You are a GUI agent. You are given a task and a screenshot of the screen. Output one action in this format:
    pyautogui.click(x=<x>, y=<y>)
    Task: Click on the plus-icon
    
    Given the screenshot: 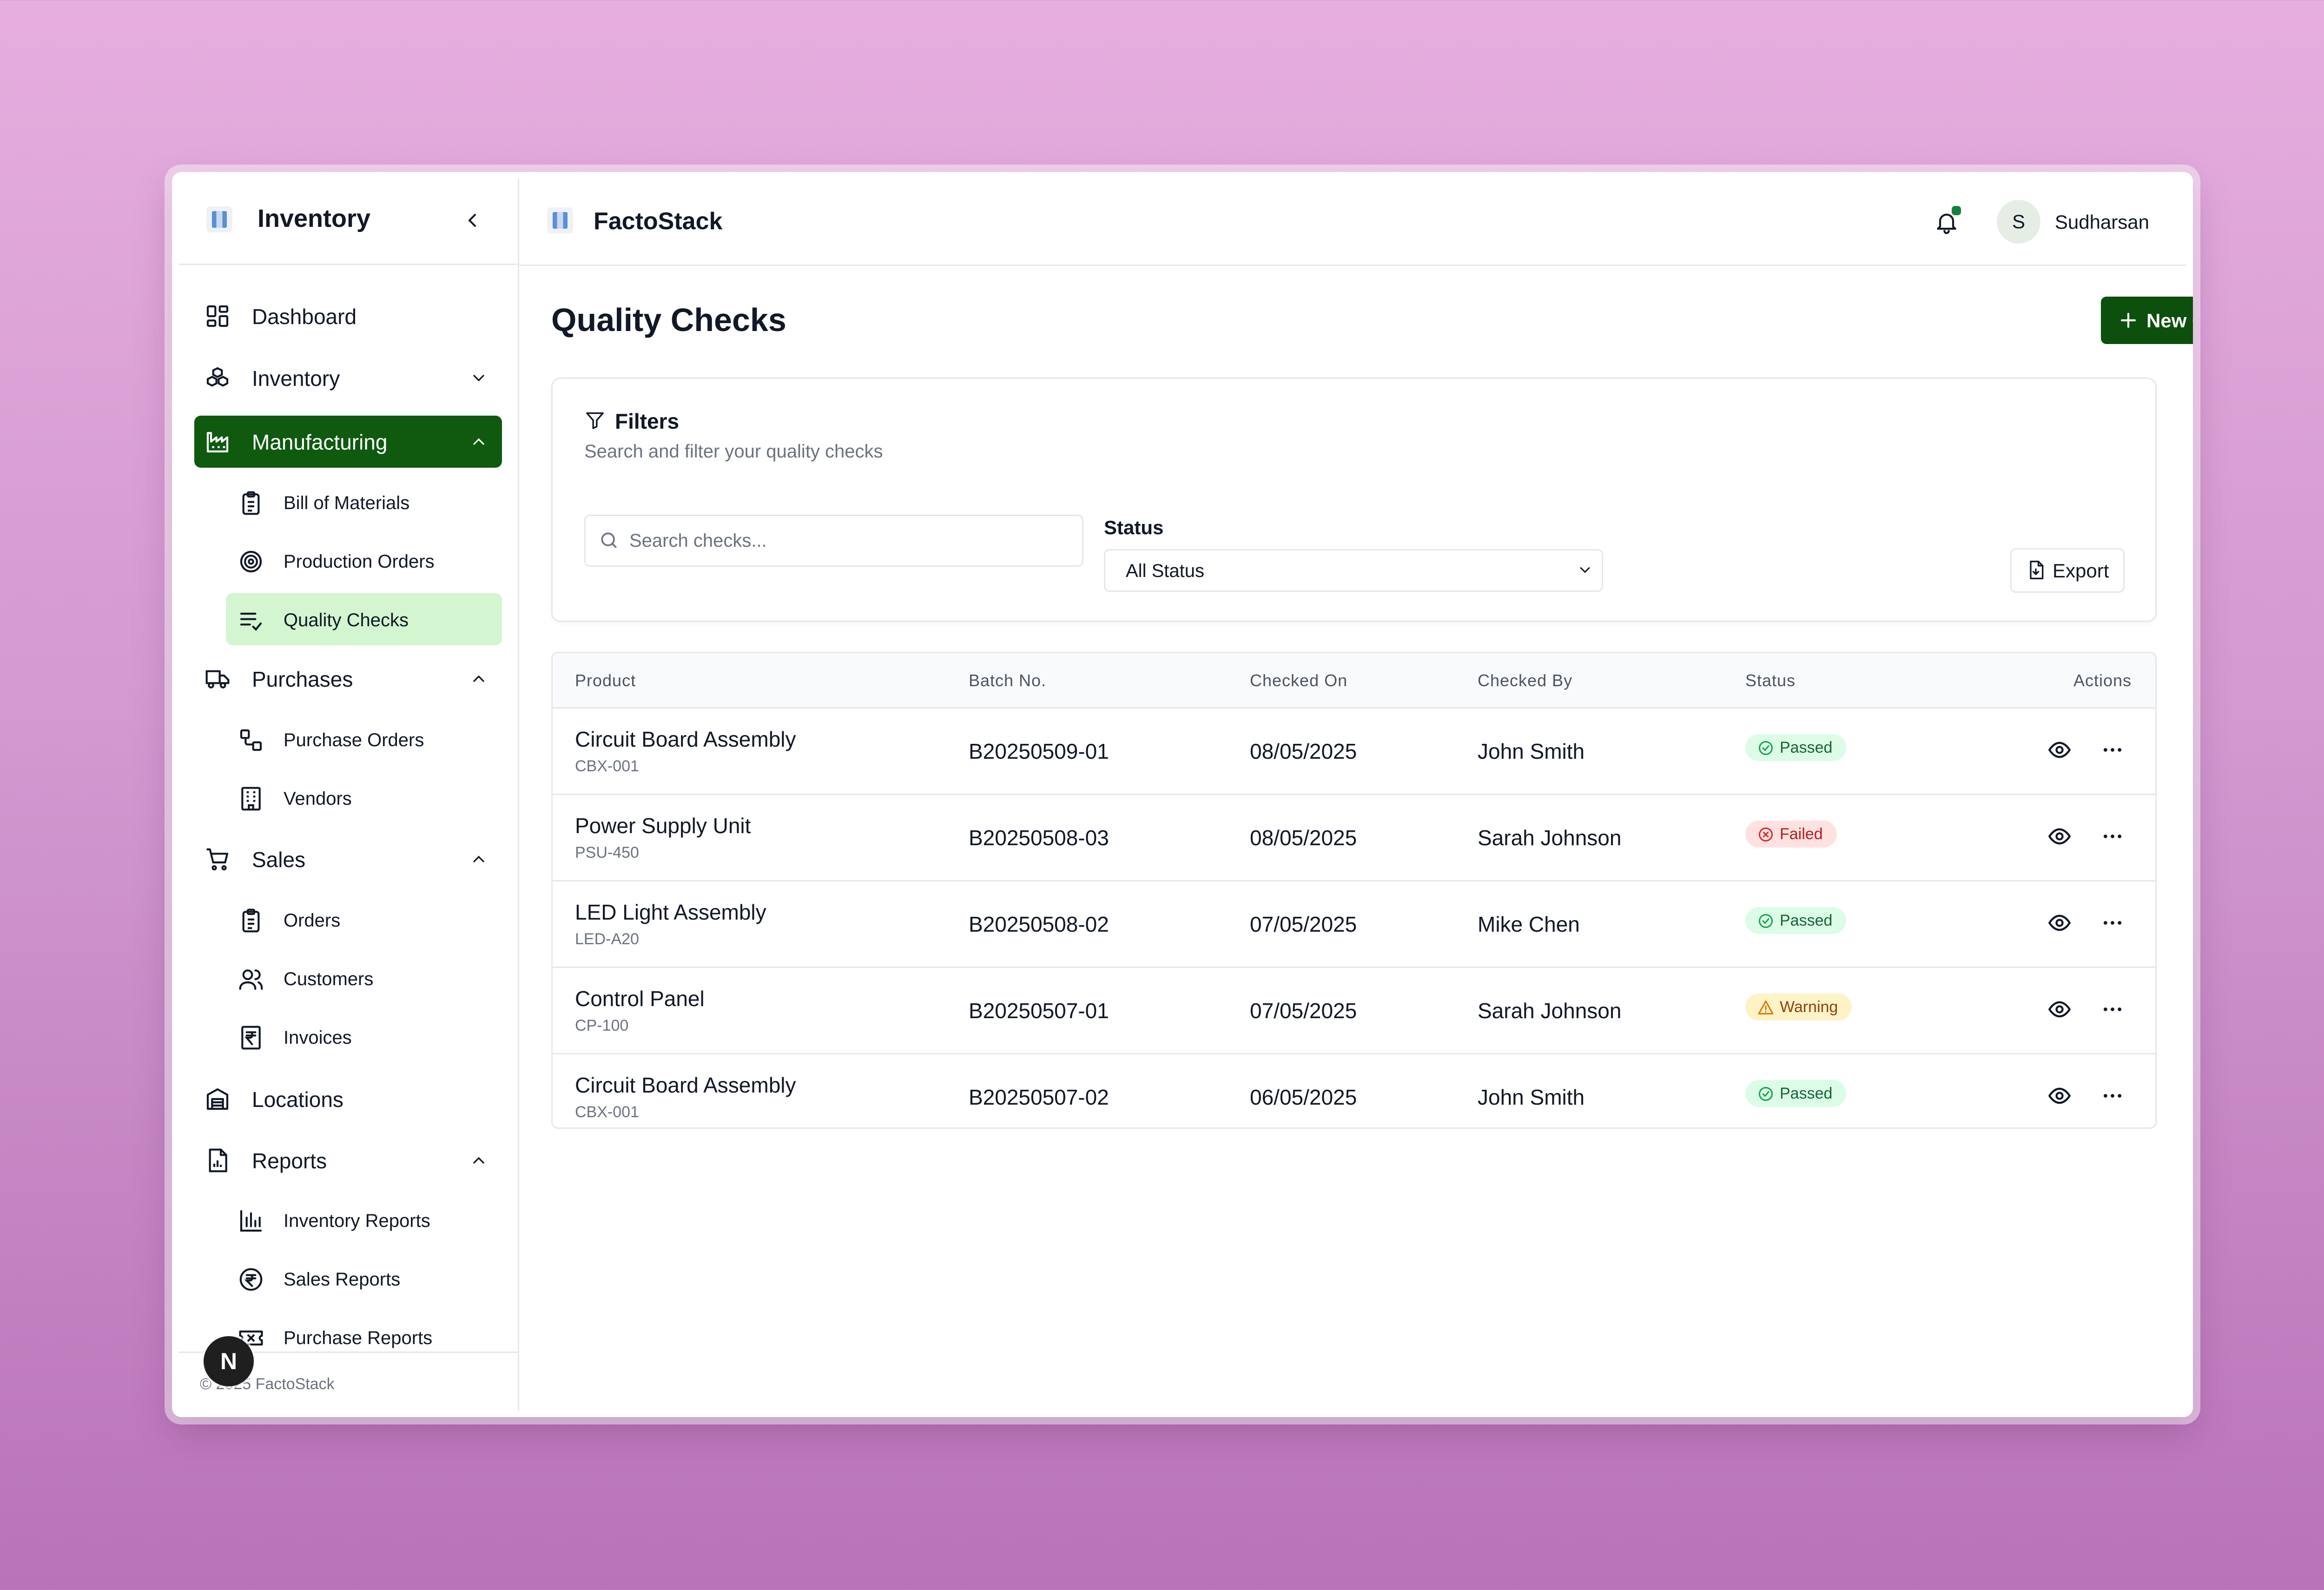 What is the action you would take?
    pyautogui.click(x=2128, y=320)
    